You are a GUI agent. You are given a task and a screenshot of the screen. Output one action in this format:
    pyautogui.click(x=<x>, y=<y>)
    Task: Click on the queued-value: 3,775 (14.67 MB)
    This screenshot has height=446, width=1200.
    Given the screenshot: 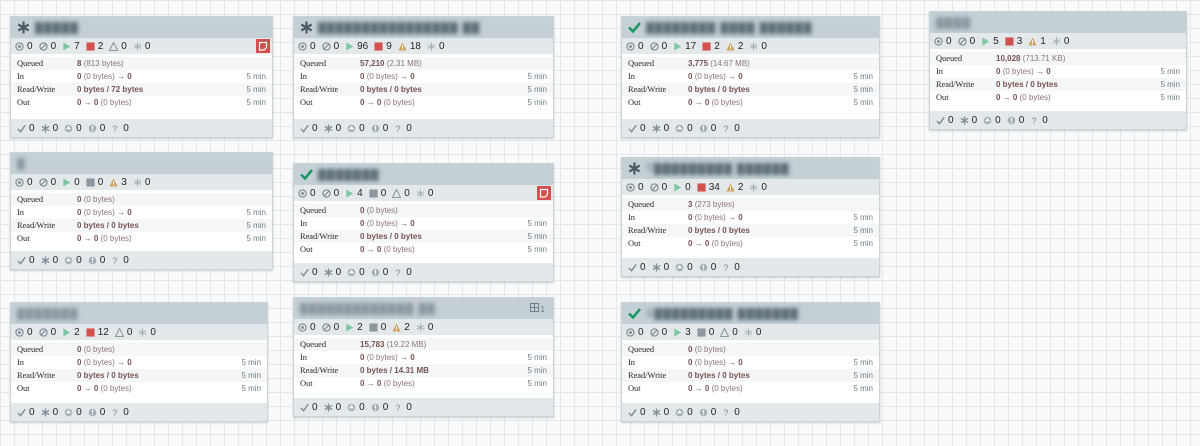 What is the action you would take?
    pyautogui.click(x=765, y=63)
    